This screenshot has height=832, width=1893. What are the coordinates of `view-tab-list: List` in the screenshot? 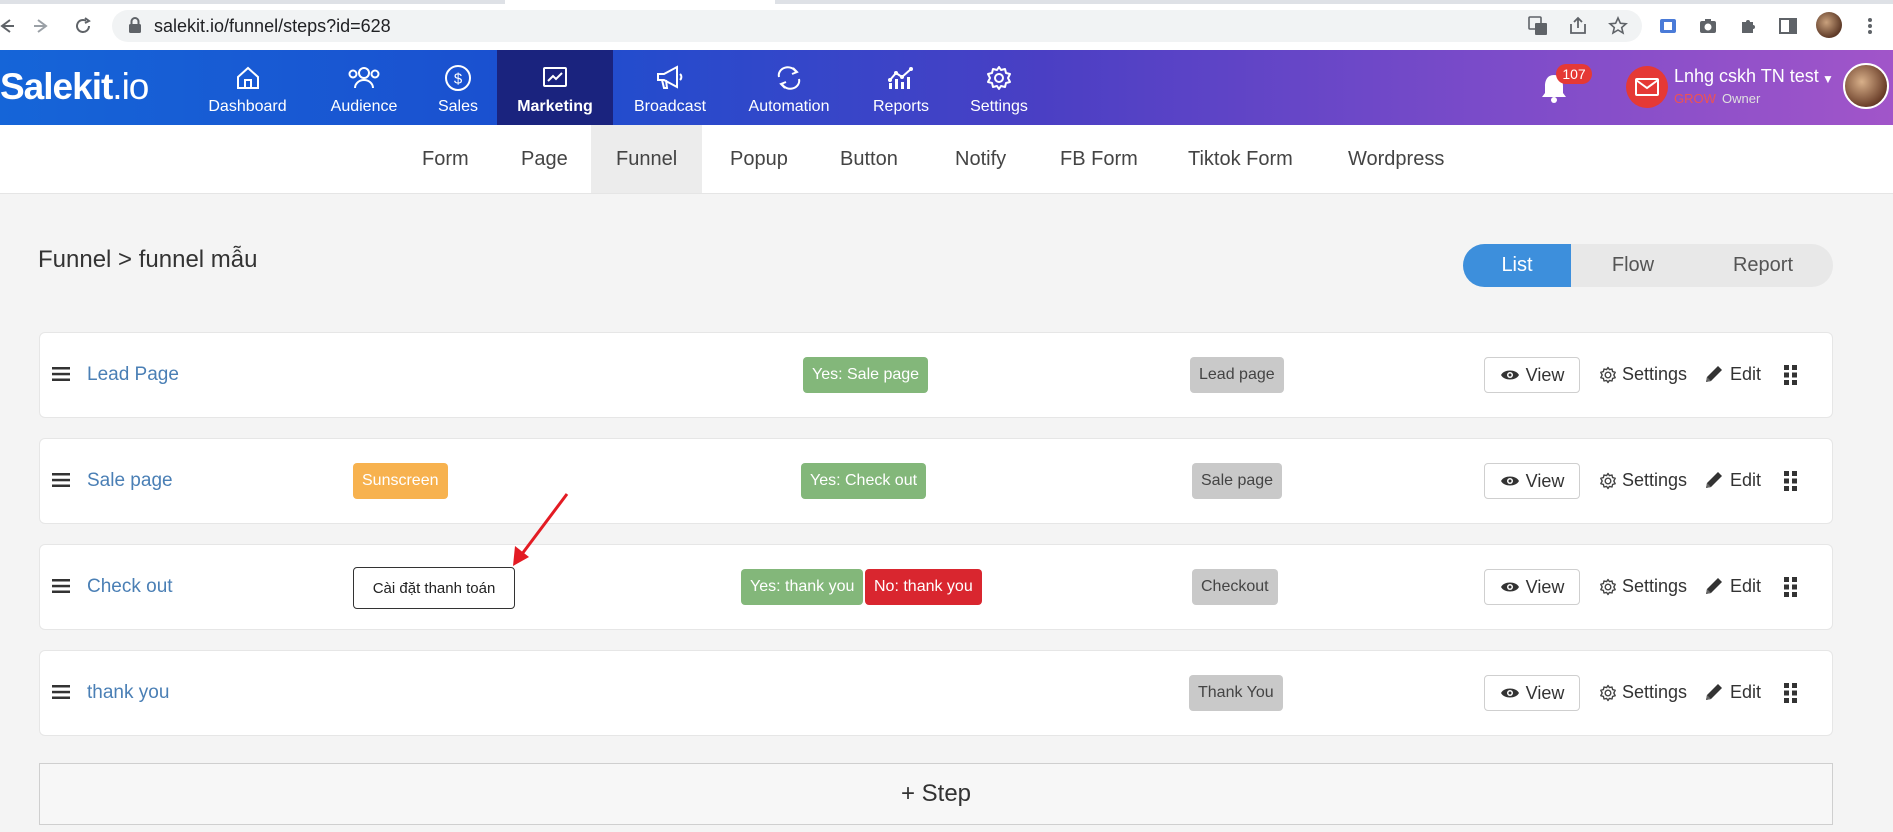 It's located at (1517, 265).